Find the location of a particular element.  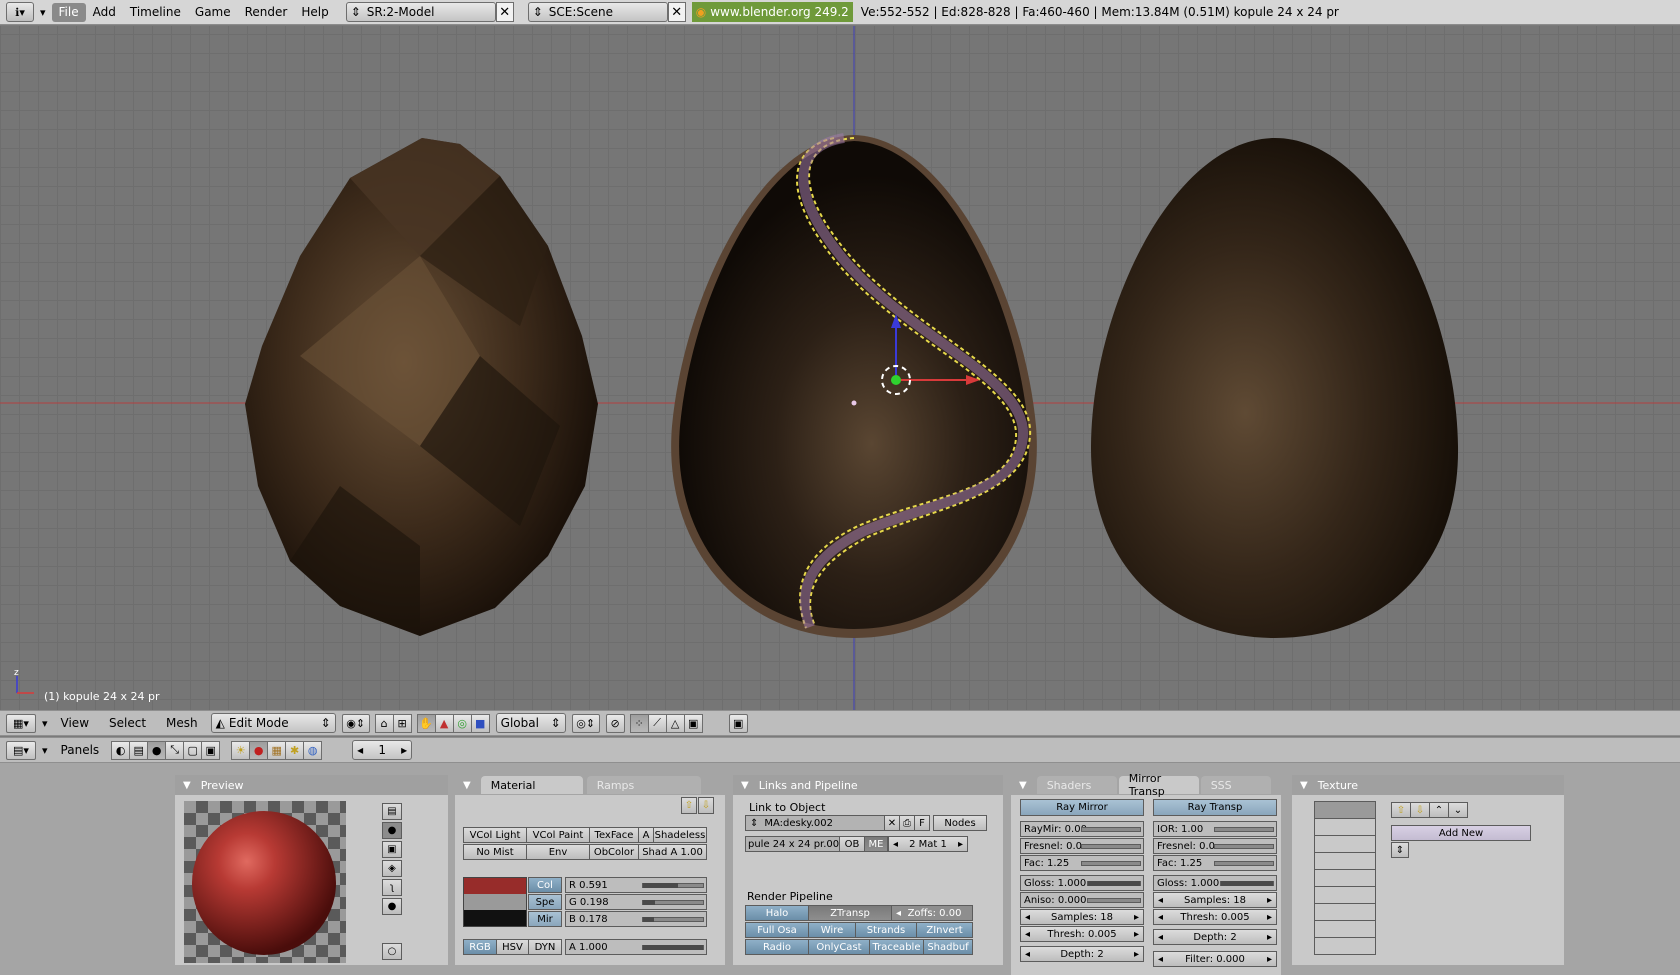

tab-sss: SSS is located at coordinates (1235, 785).